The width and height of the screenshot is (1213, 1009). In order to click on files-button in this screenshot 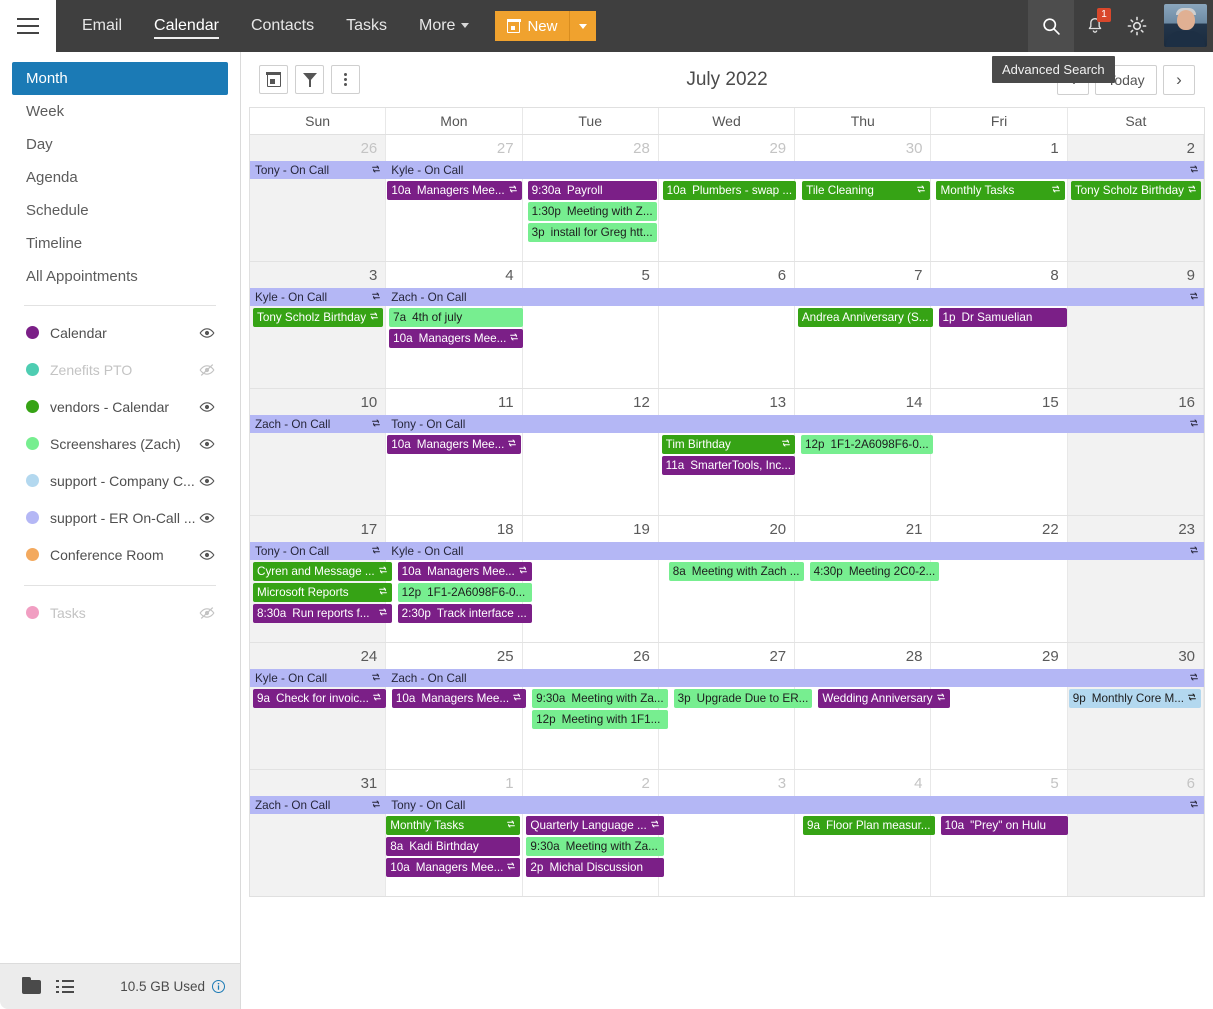, I will do `click(31, 985)`.